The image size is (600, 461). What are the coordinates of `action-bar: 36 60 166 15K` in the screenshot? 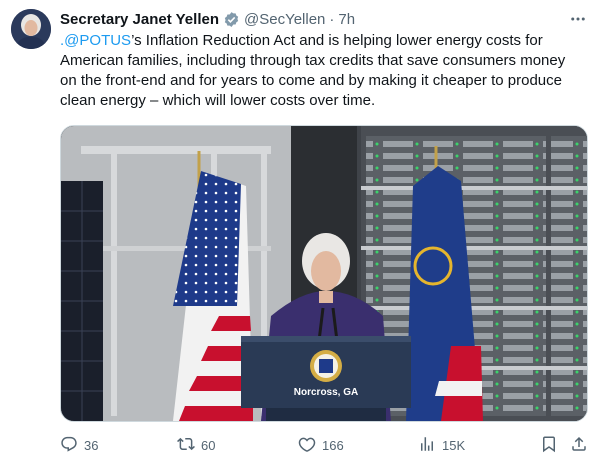 It's located at (325, 445).